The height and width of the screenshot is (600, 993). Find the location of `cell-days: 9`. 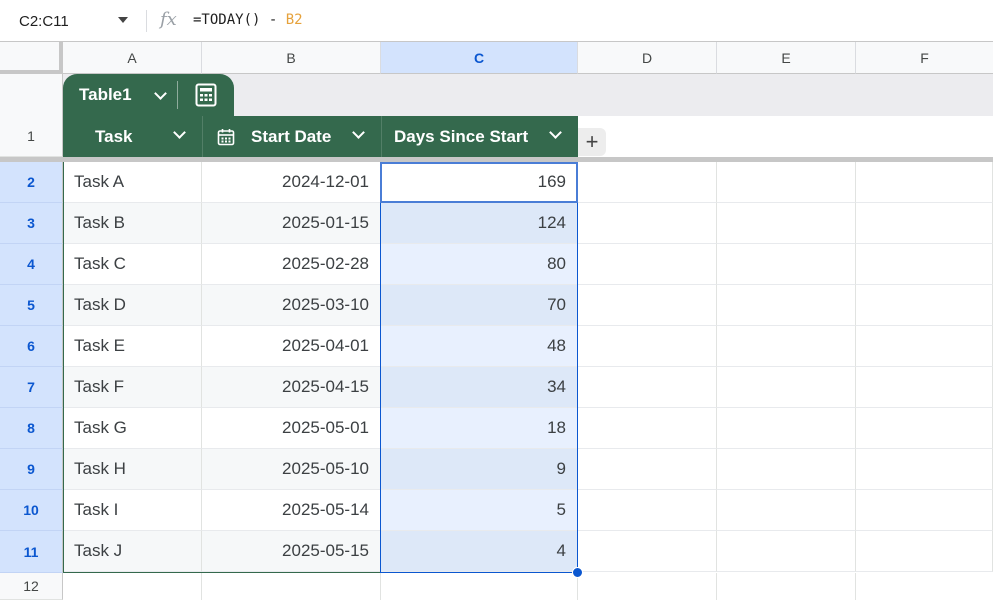

cell-days: 9 is located at coordinates (479, 469).